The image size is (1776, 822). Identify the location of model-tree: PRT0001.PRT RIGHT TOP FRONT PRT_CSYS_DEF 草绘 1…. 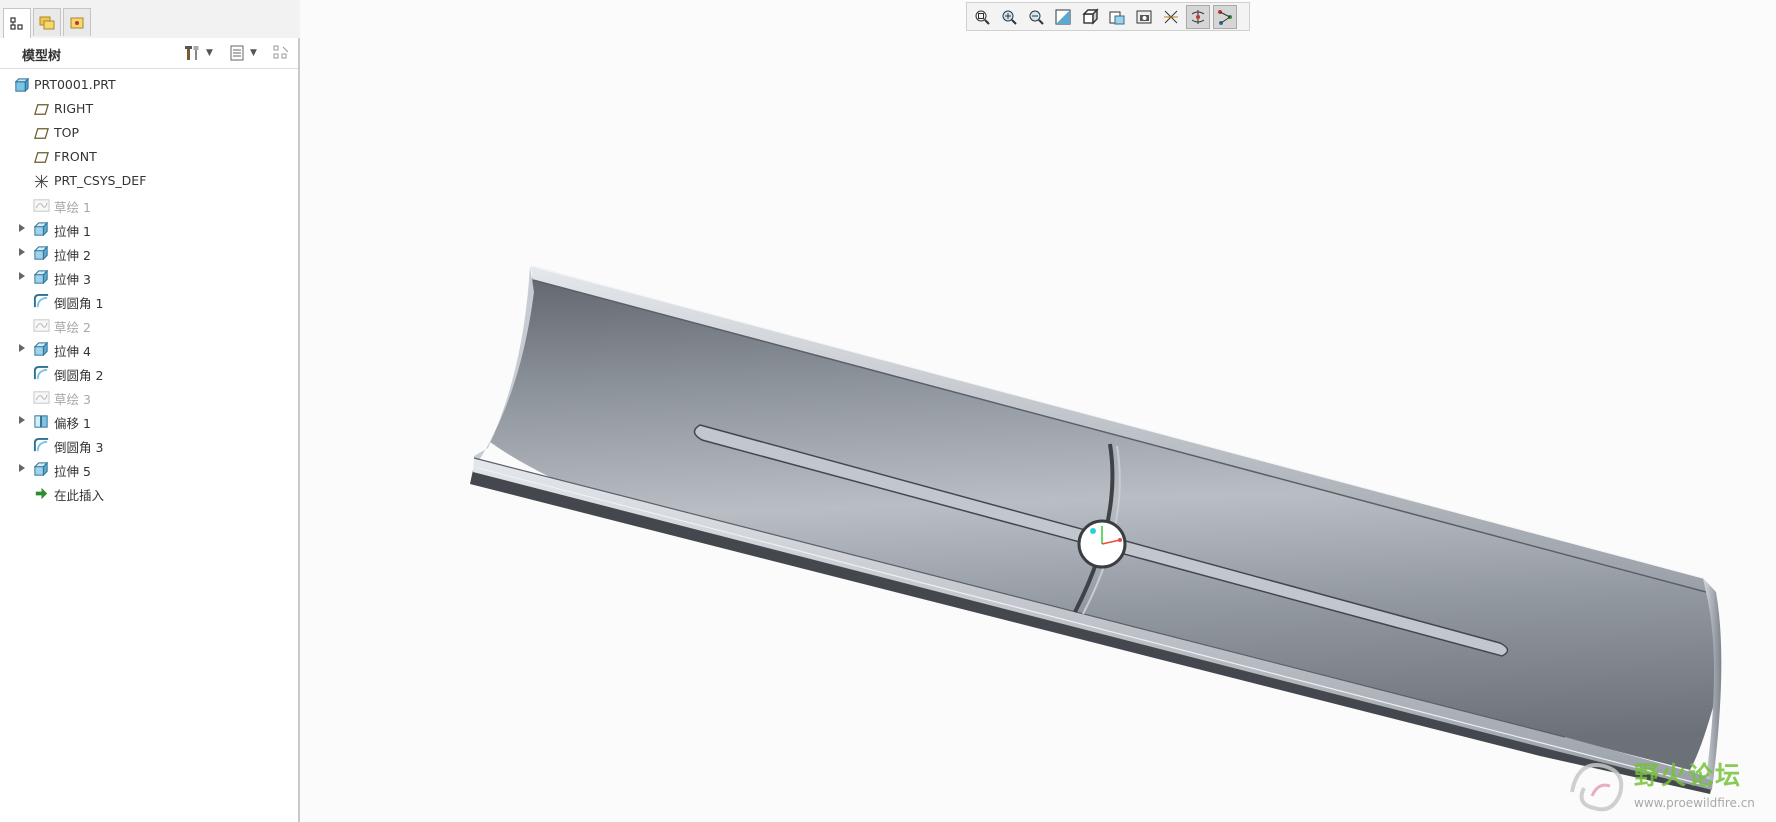
(149, 289).